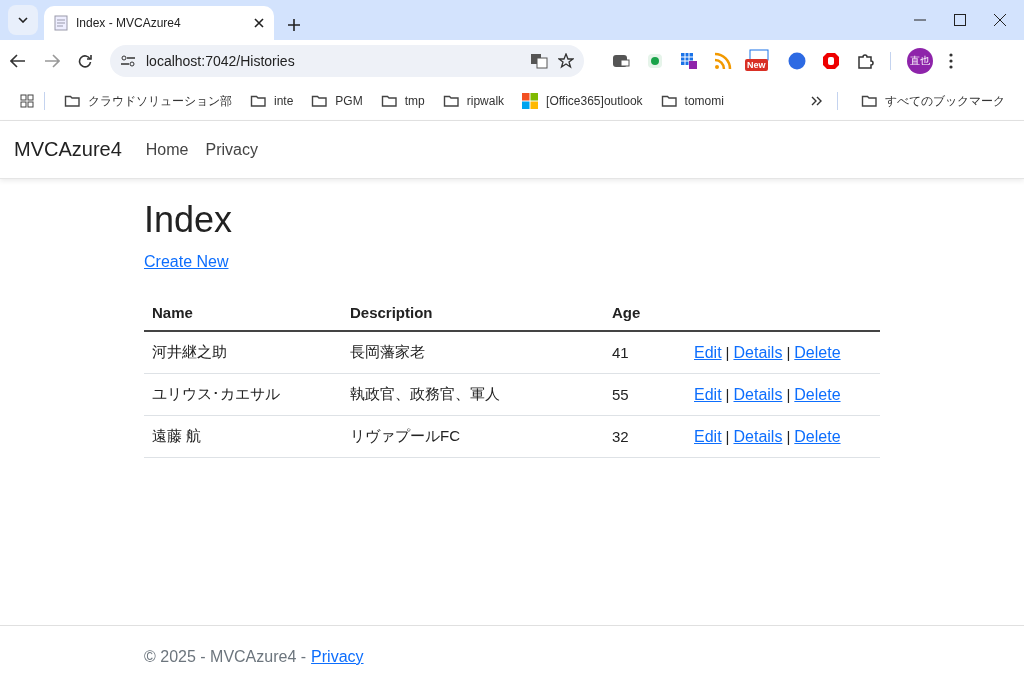 This screenshot has height=688, width=1024. I want to click on address-bar: localhost:7042/Histories, so click(347, 61).